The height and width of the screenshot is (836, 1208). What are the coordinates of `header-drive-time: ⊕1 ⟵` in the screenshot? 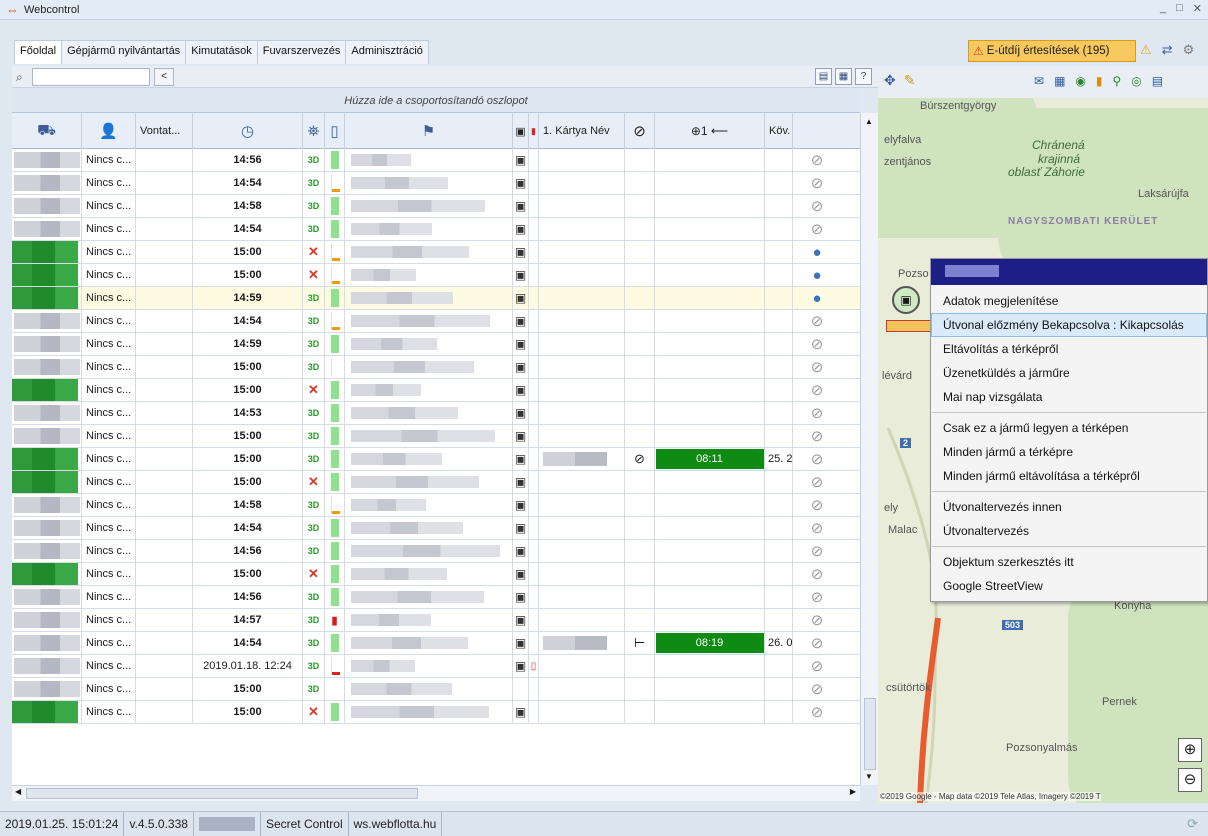 It's located at (710, 131).